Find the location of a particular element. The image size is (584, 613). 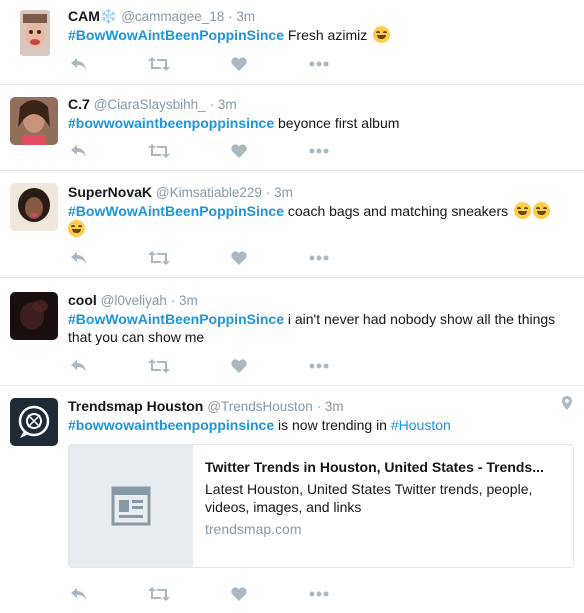

article-icon is located at coordinates (131, 506).